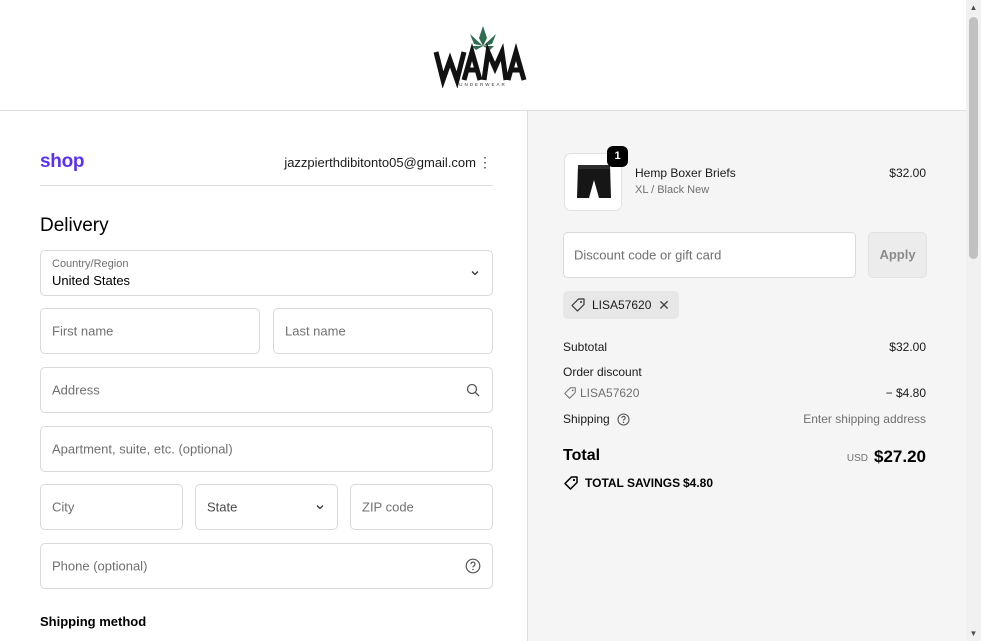 The width and height of the screenshot is (981, 641). What do you see at coordinates (973, 633) in the screenshot?
I see `scroll-down-icon: ▼` at bounding box center [973, 633].